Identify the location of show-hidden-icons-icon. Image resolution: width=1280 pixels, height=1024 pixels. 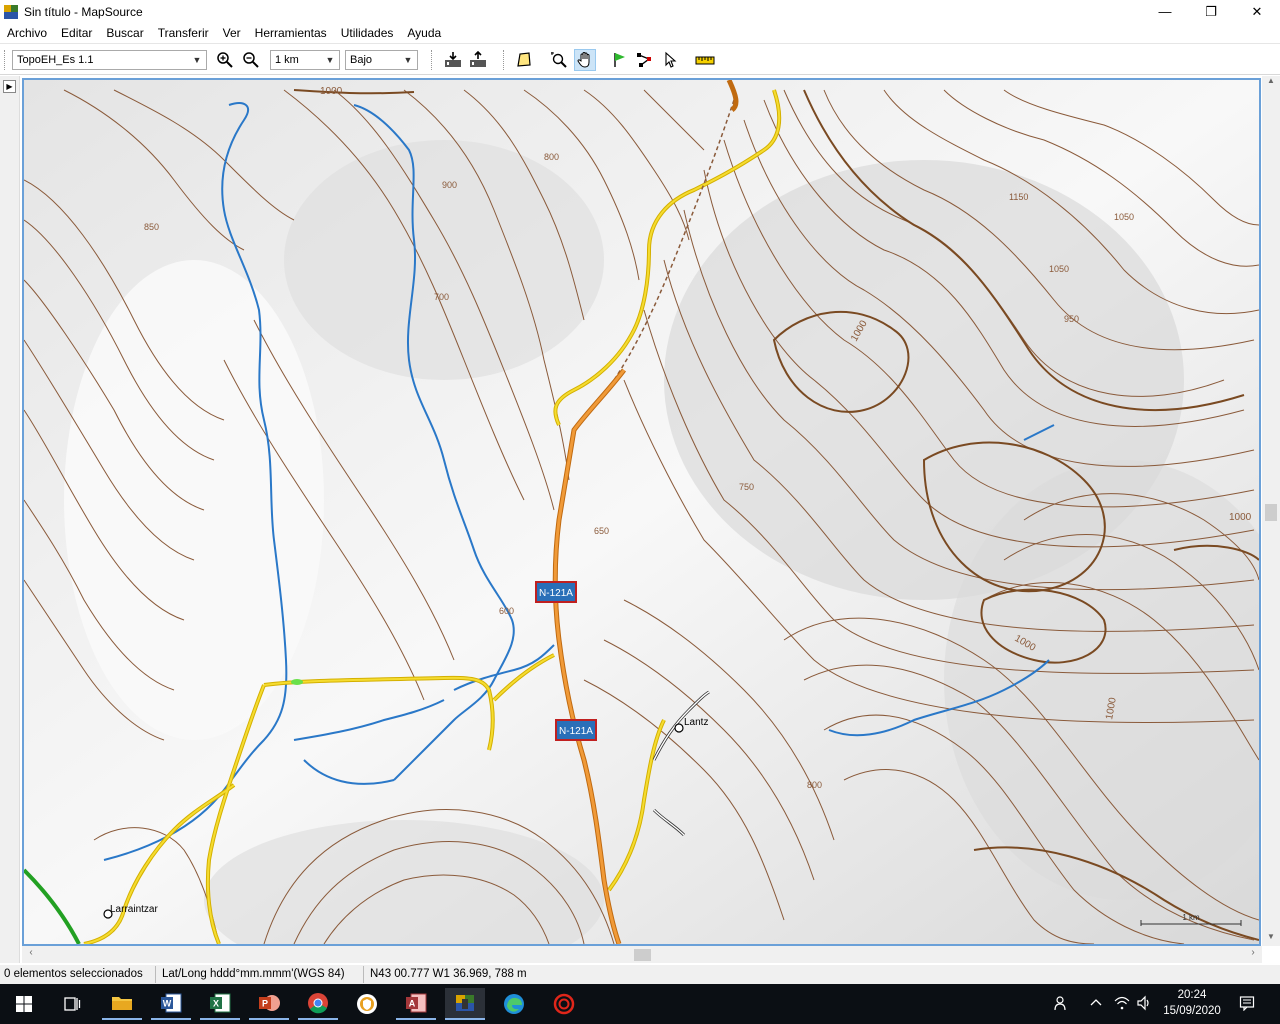
(1096, 1002).